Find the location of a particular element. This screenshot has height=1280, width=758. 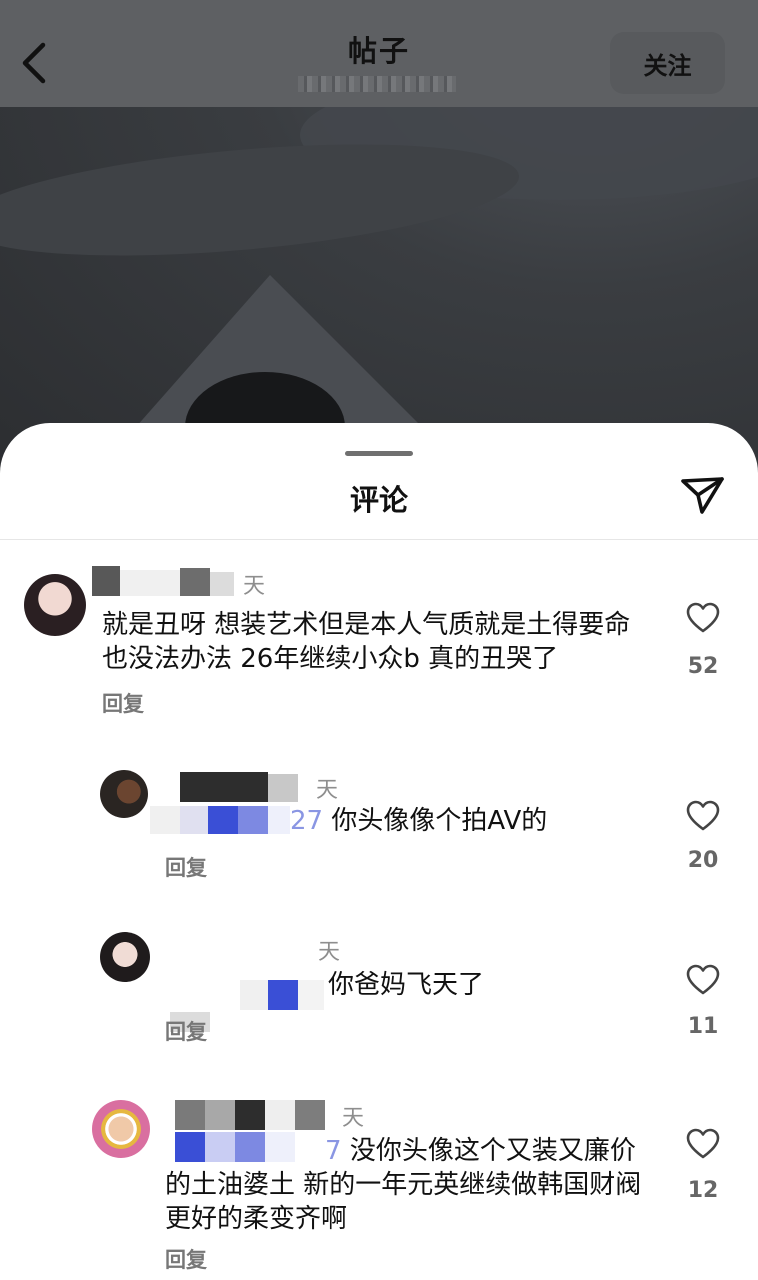

comment-text: 你爸妈飞天了 is located at coordinates (406, 985).